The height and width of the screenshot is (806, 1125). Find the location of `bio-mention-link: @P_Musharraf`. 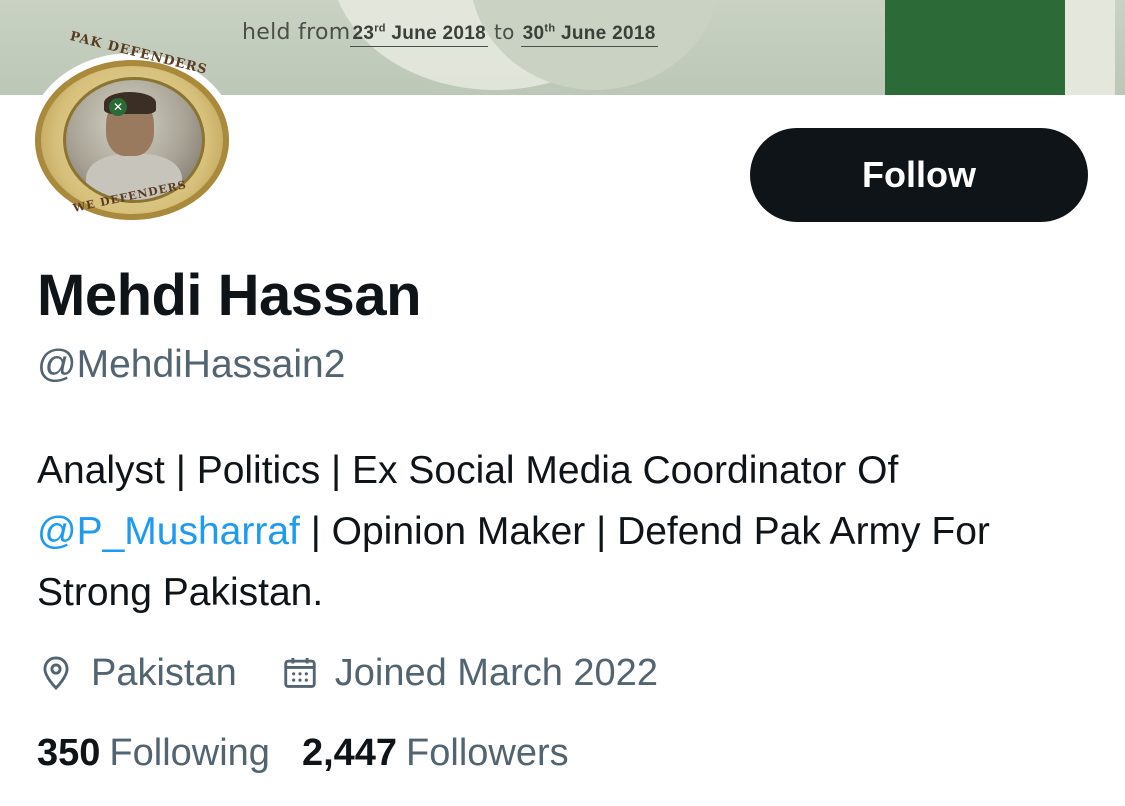

bio-mention-link: @P_Musharraf is located at coordinates (168, 531).